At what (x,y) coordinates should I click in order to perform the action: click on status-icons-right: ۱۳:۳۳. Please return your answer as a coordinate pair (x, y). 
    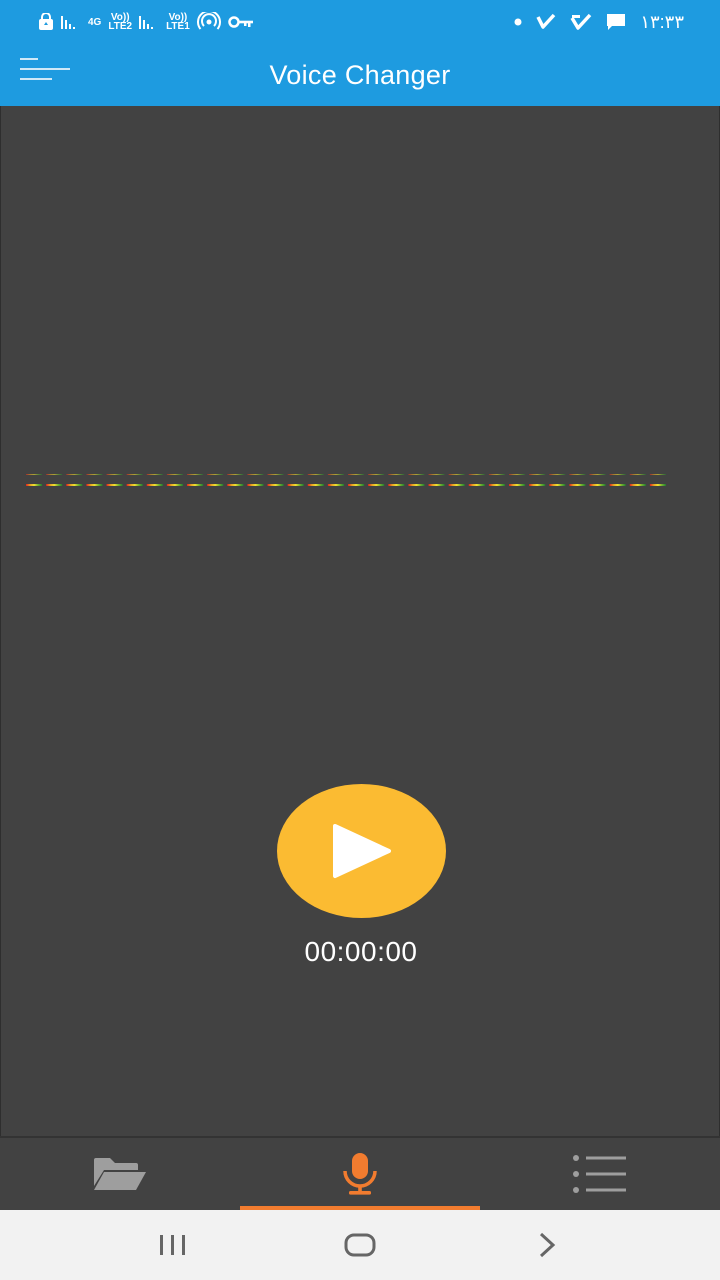
    Looking at the image, I should click on (599, 22).